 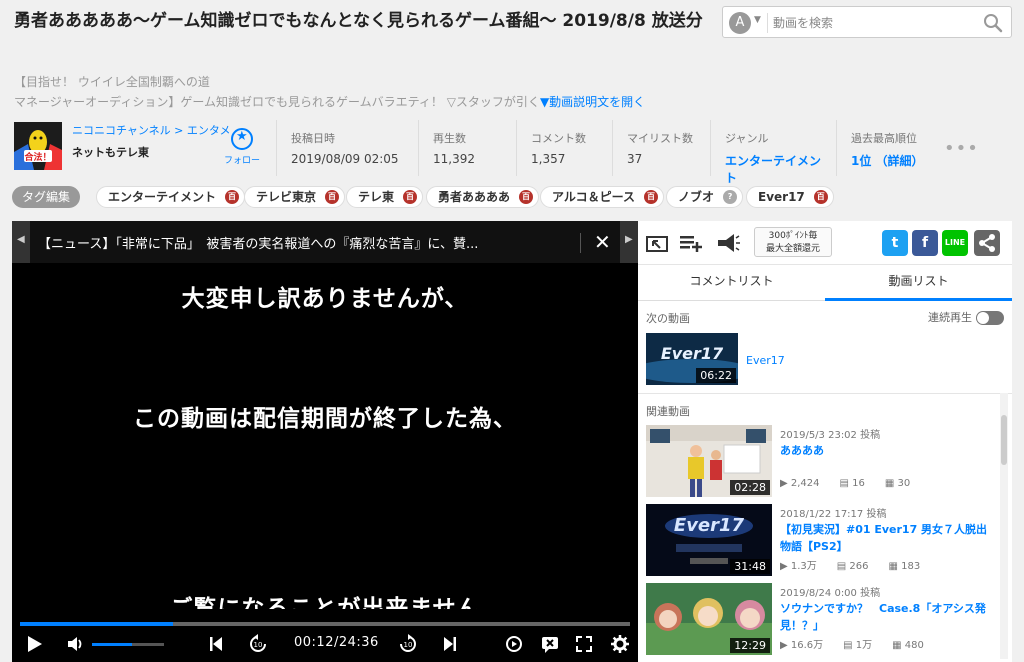 What do you see at coordinates (895, 243) in the screenshot?
I see `twitter-share-icon: t` at bounding box center [895, 243].